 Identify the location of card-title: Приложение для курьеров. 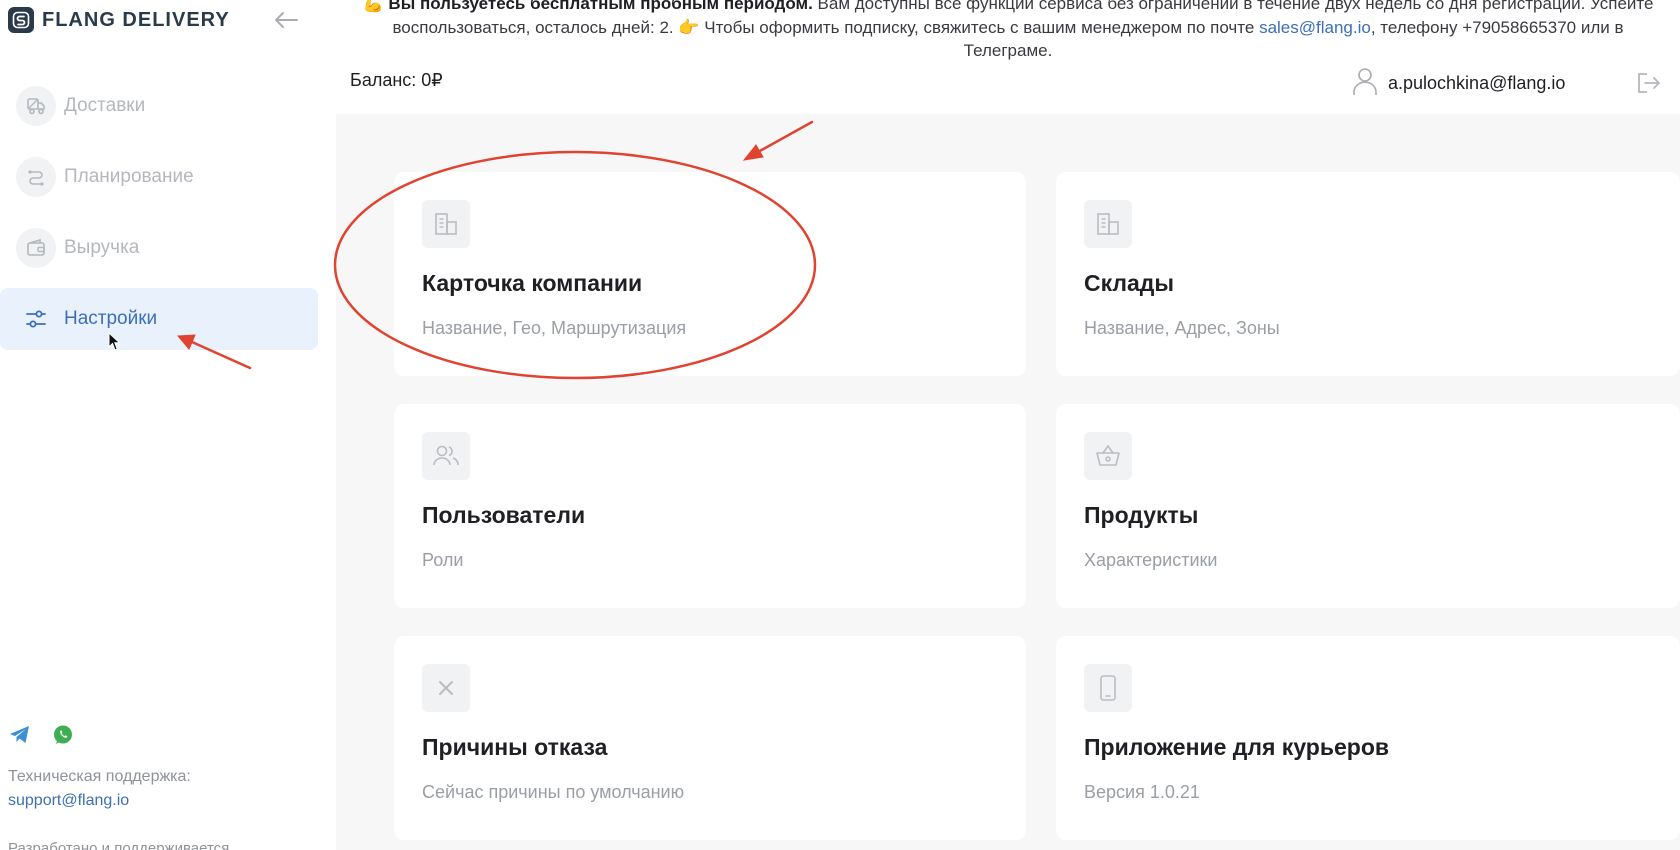
(1237, 747).